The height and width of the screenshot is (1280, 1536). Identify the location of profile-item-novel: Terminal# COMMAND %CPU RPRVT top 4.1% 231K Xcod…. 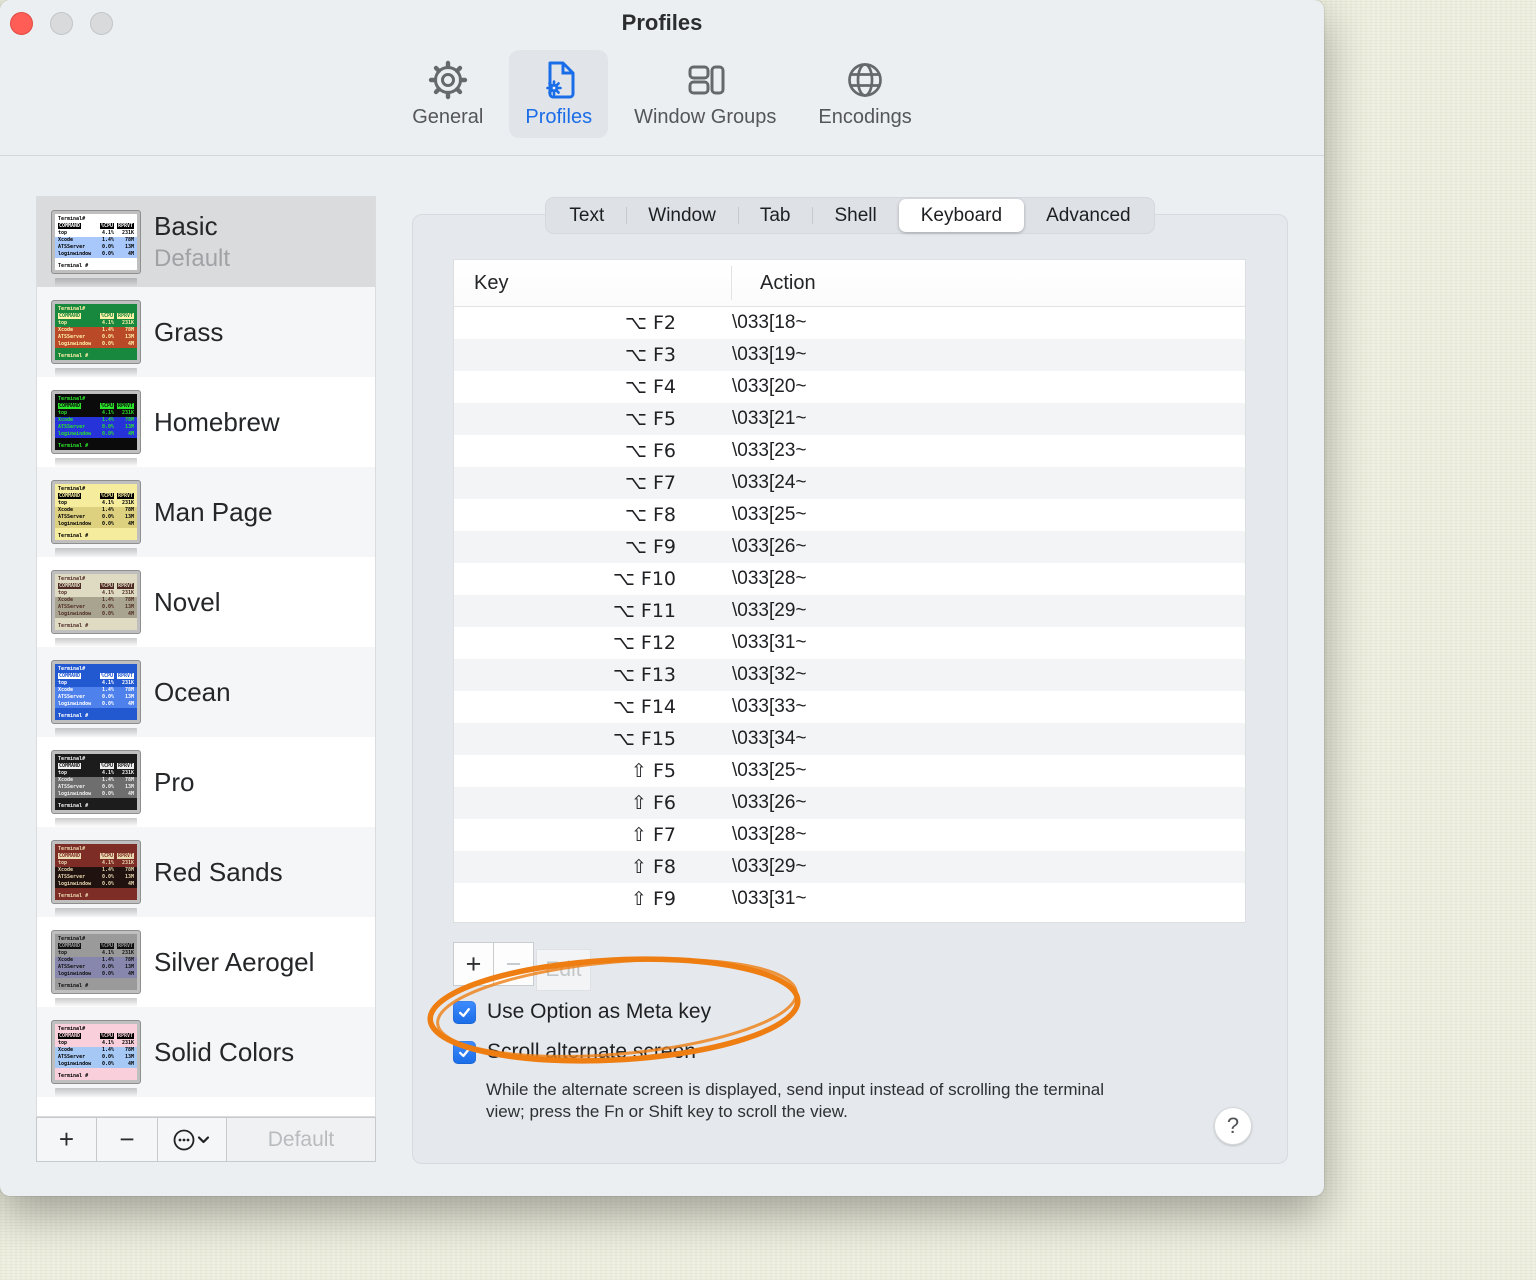
(206, 602).